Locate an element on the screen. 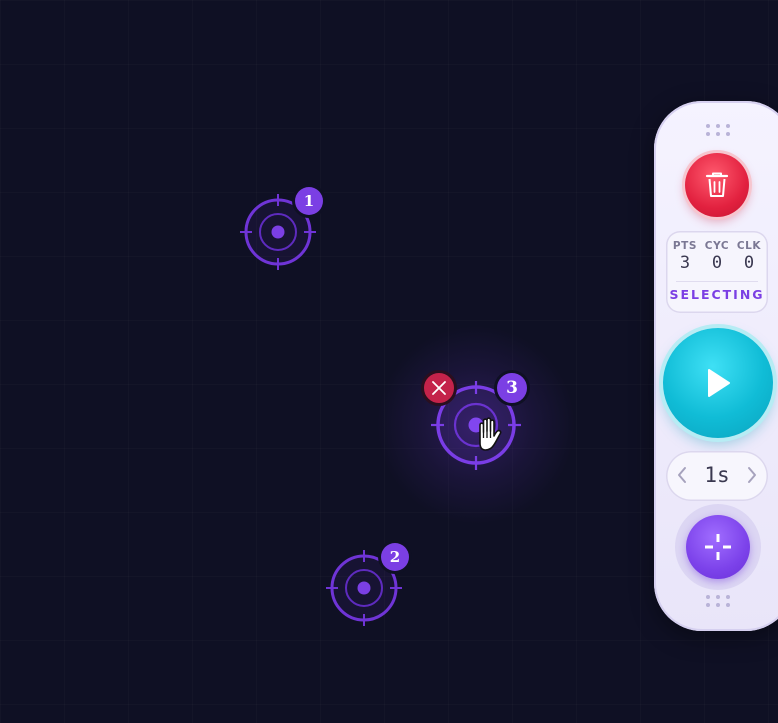 Image resolution: width=778 pixels, height=723 pixels. play-icon is located at coordinates (719, 383).